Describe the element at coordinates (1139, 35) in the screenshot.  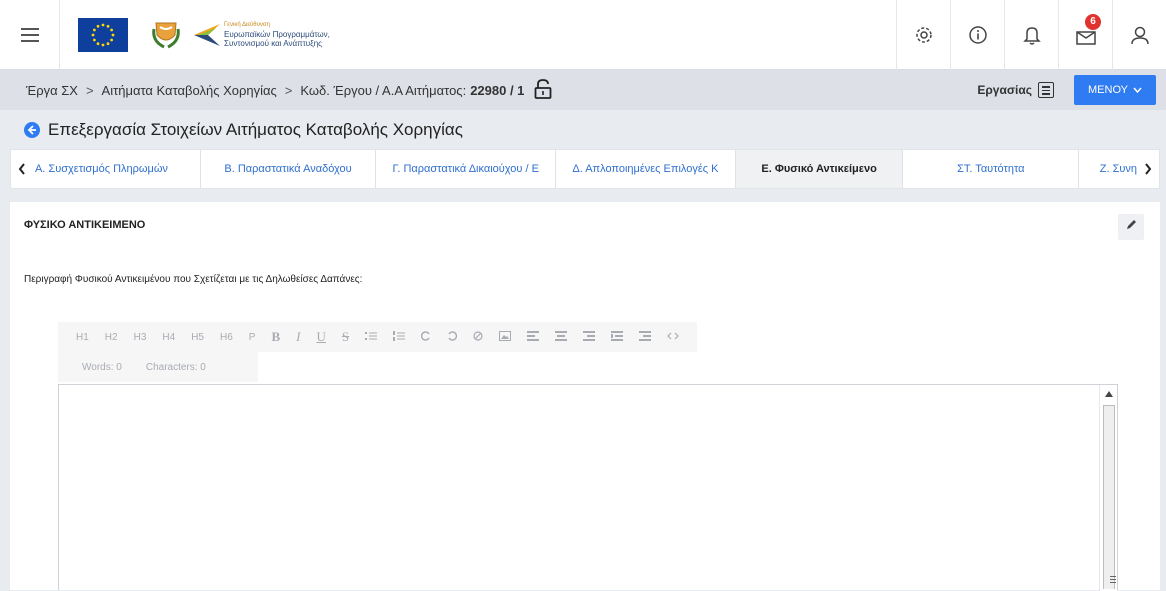
I see `user-icon` at that location.